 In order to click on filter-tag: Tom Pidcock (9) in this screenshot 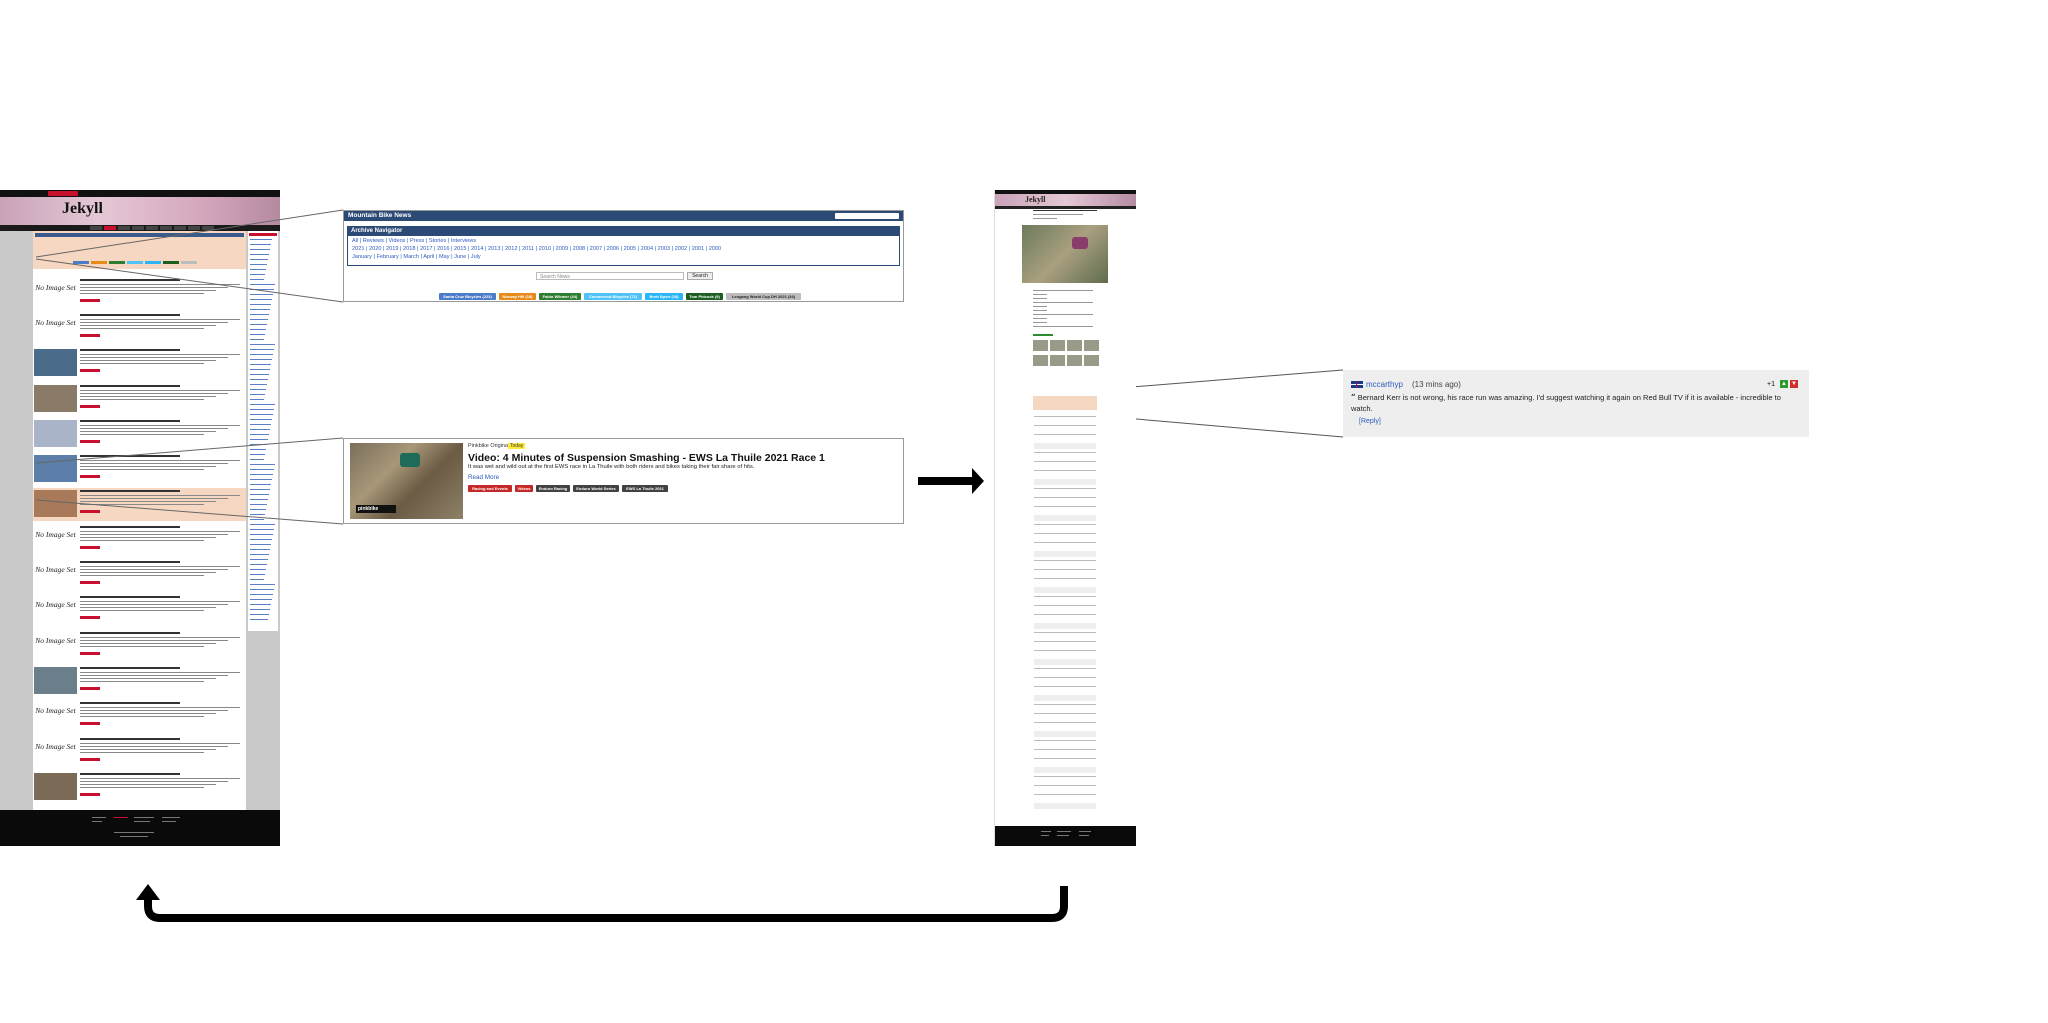, I will do `click(704, 296)`.